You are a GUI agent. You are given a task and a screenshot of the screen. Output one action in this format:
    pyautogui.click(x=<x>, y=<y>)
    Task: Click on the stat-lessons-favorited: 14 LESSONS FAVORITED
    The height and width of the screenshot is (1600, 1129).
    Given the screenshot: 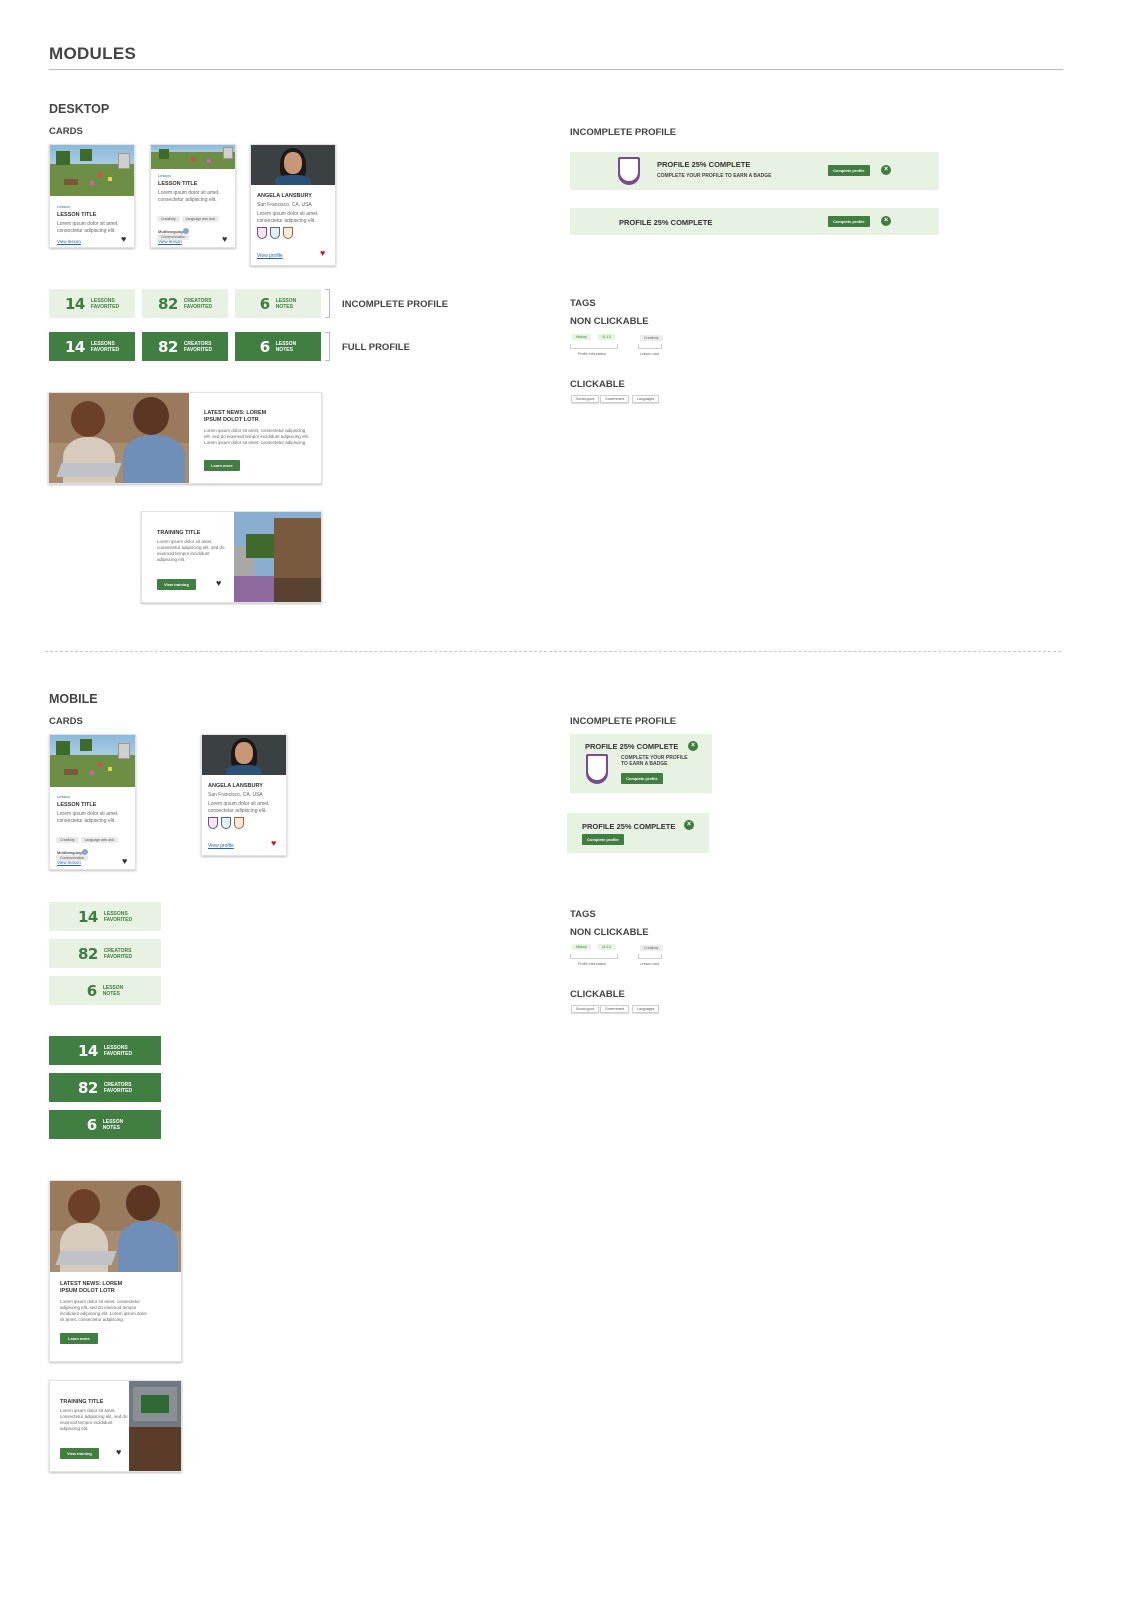 What is the action you would take?
    pyautogui.click(x=92, y=346)
    